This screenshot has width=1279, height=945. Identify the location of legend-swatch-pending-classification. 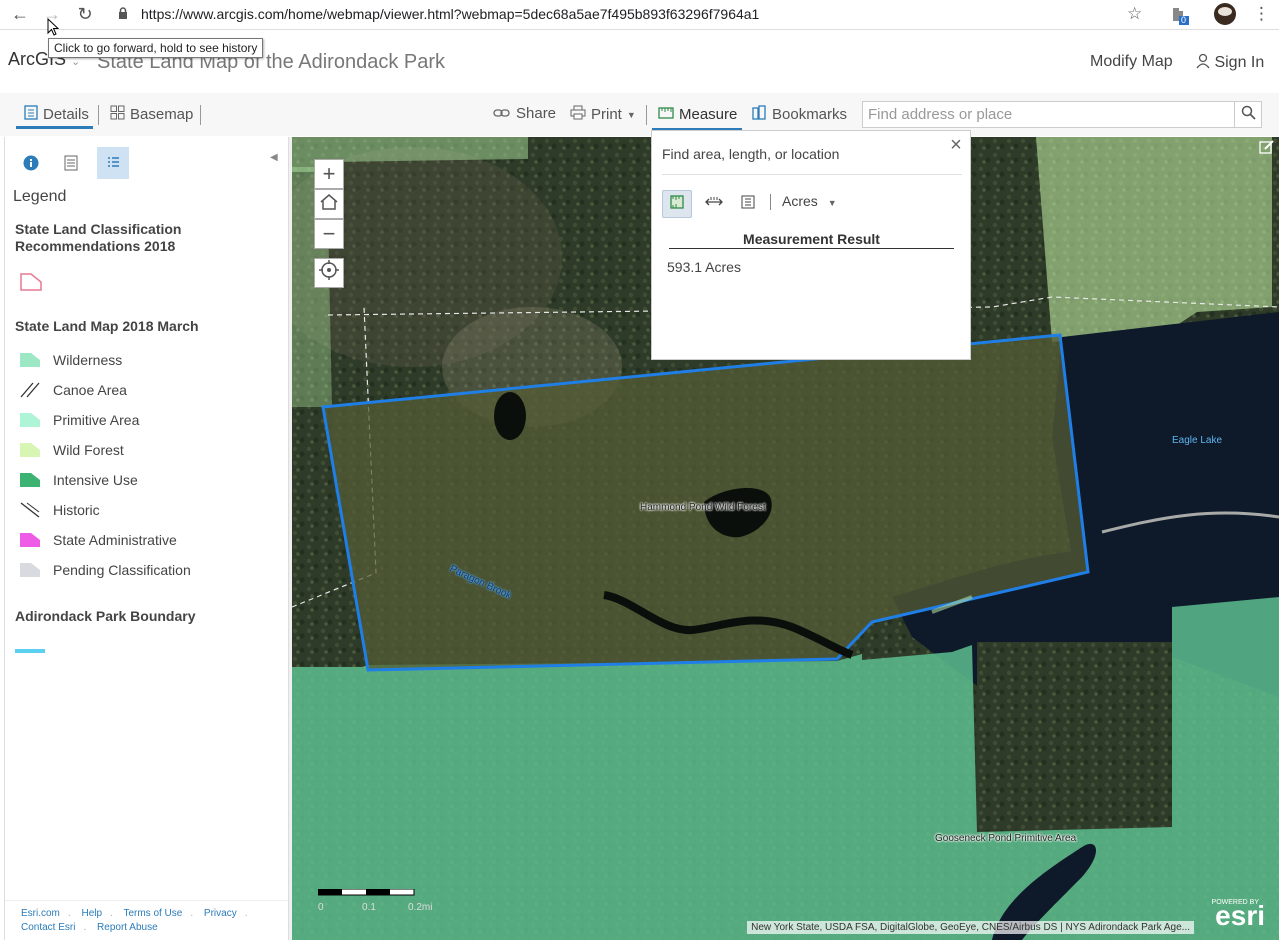
(30, 570).